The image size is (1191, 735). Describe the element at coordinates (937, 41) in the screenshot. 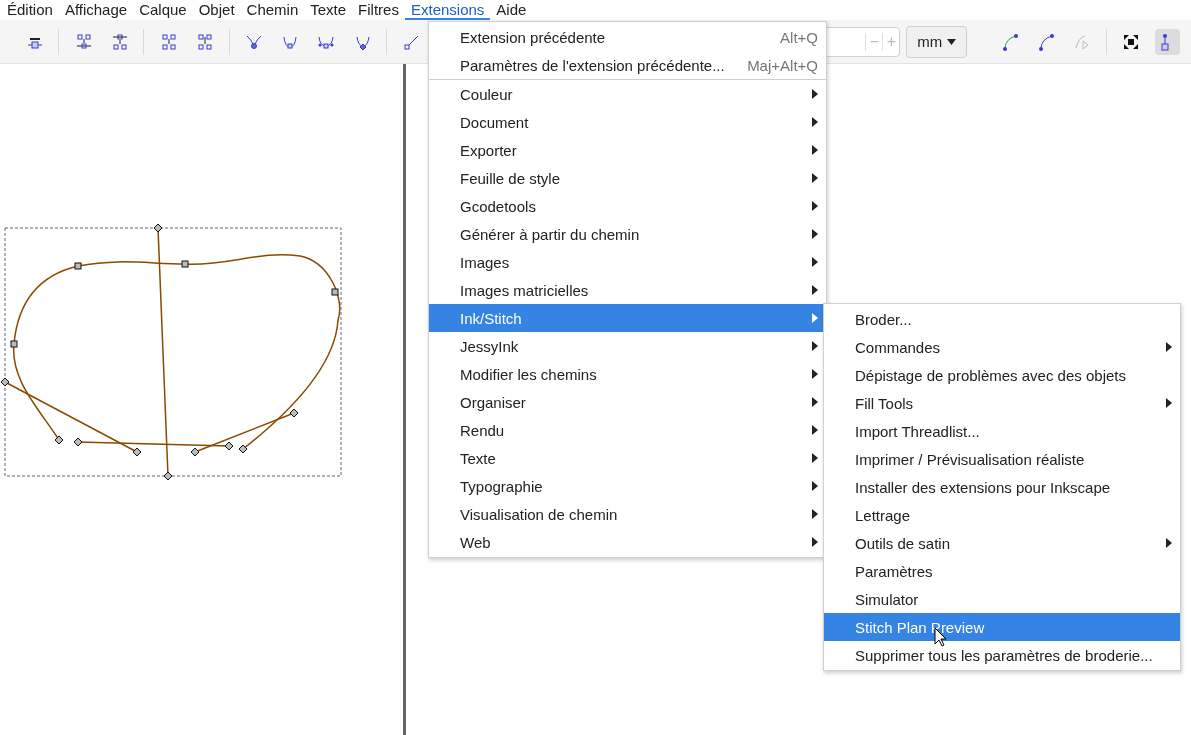

I see `unit-dropdown: mm` at that location.